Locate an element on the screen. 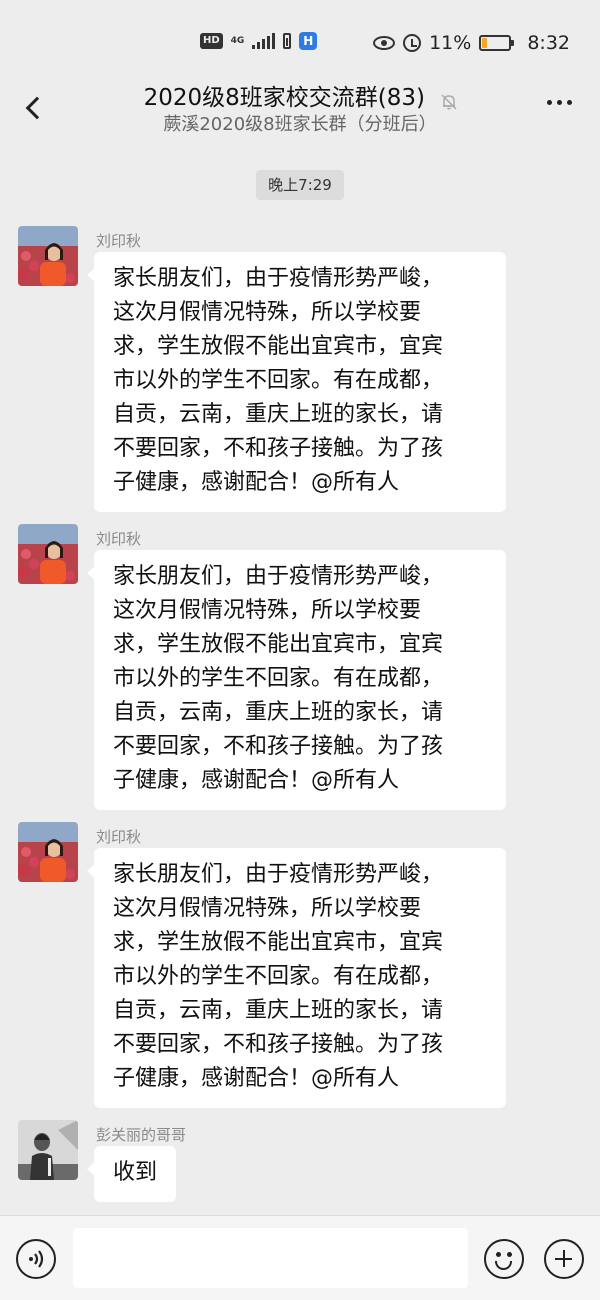 The width and height of the screenshot is (600, 1300). status-right-icons: 11% 8:32 is located at coordinates (471, 43).